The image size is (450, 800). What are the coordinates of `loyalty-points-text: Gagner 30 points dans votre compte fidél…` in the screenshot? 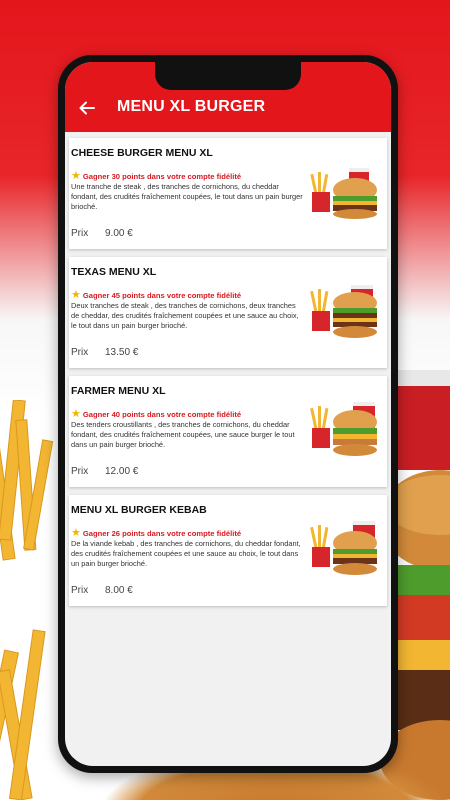 It's located at (162, 176).